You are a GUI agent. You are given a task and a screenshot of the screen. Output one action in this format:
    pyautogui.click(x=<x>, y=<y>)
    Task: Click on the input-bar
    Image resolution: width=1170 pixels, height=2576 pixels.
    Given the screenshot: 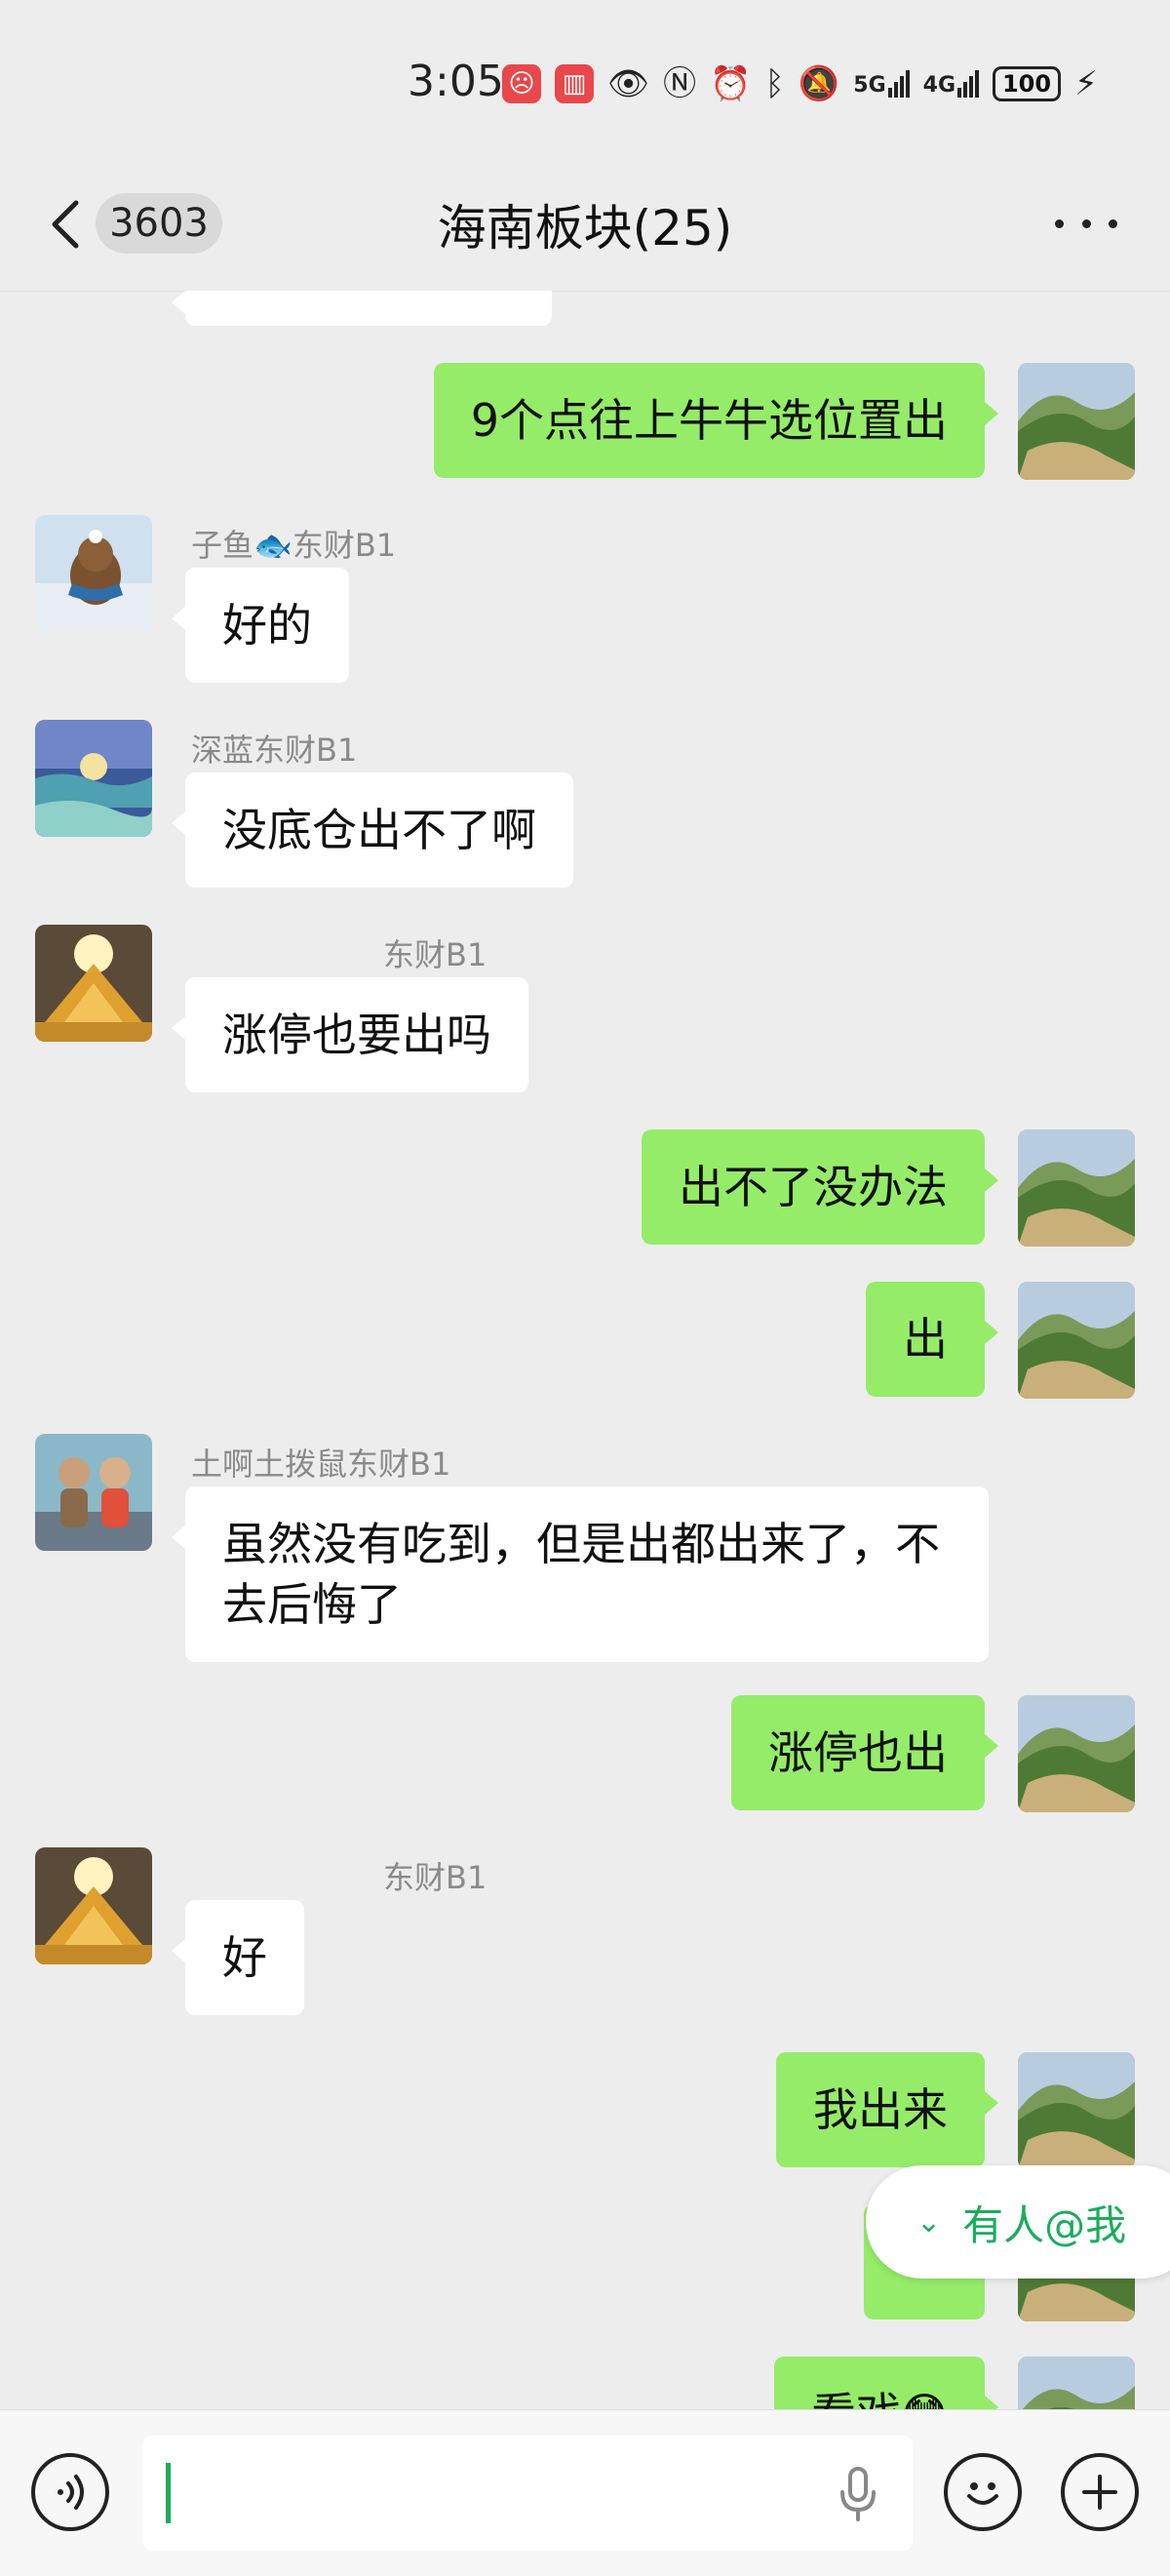 What is the action you would take?
    pyautogui.click(x=585, y=2492)
    